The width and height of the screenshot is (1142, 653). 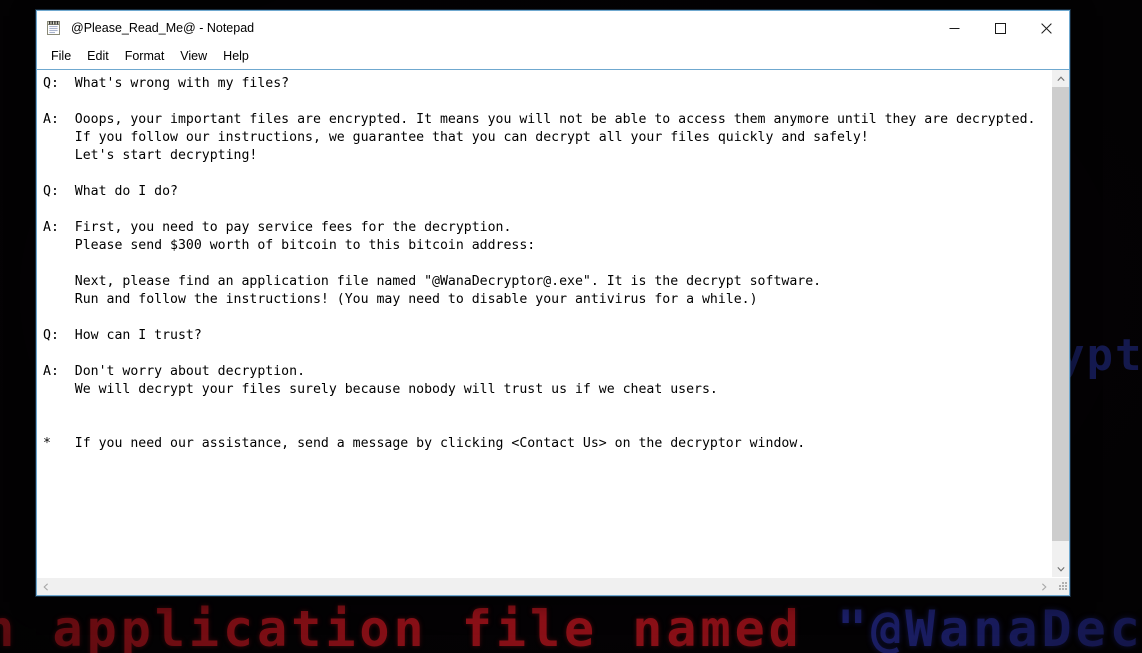 I want to click on menubar: File Edit Format View Help, so click(x=553, y=57).